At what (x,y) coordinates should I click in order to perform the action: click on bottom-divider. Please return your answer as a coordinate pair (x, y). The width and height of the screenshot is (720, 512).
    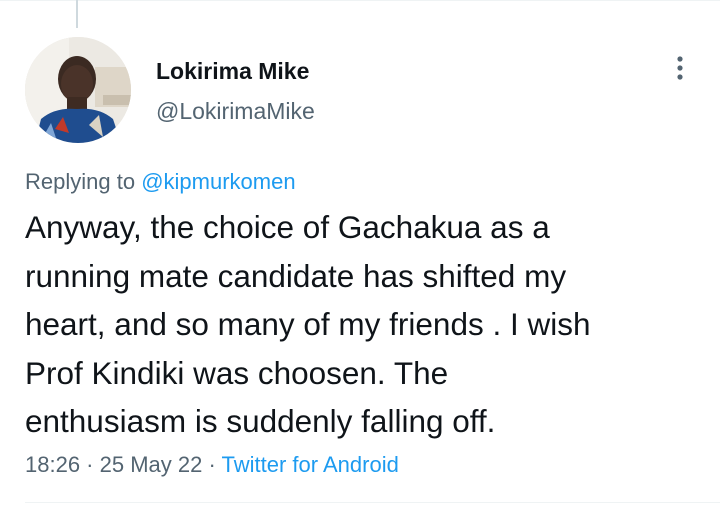
    Looking at the image, I should click on (372, 502).